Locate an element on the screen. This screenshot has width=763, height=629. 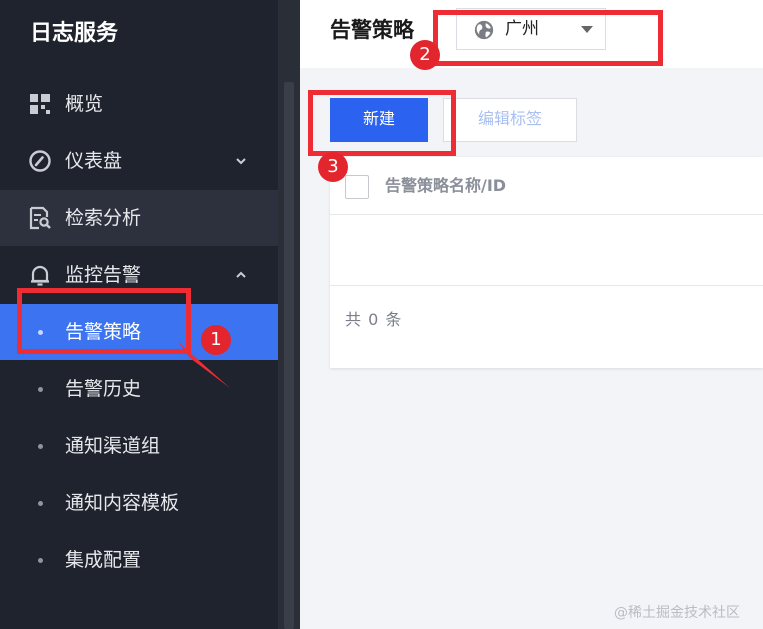
page-title: 告警策略 is located at coordinates (372, 30).